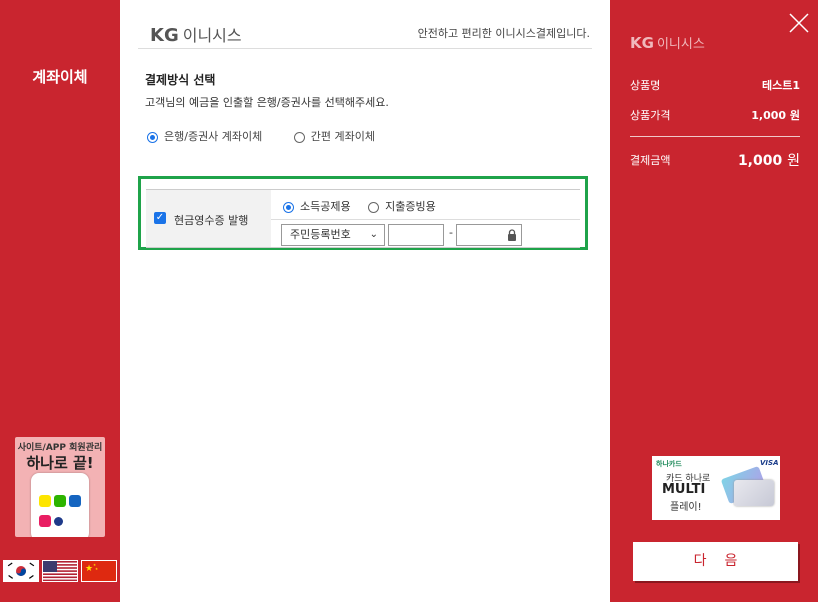  What do you see at coordinates (503, 33) in the screenshot?
I see `tagline: 안전하고 편리한 이니시스결제입니다.` at bounding box center [503, 33].